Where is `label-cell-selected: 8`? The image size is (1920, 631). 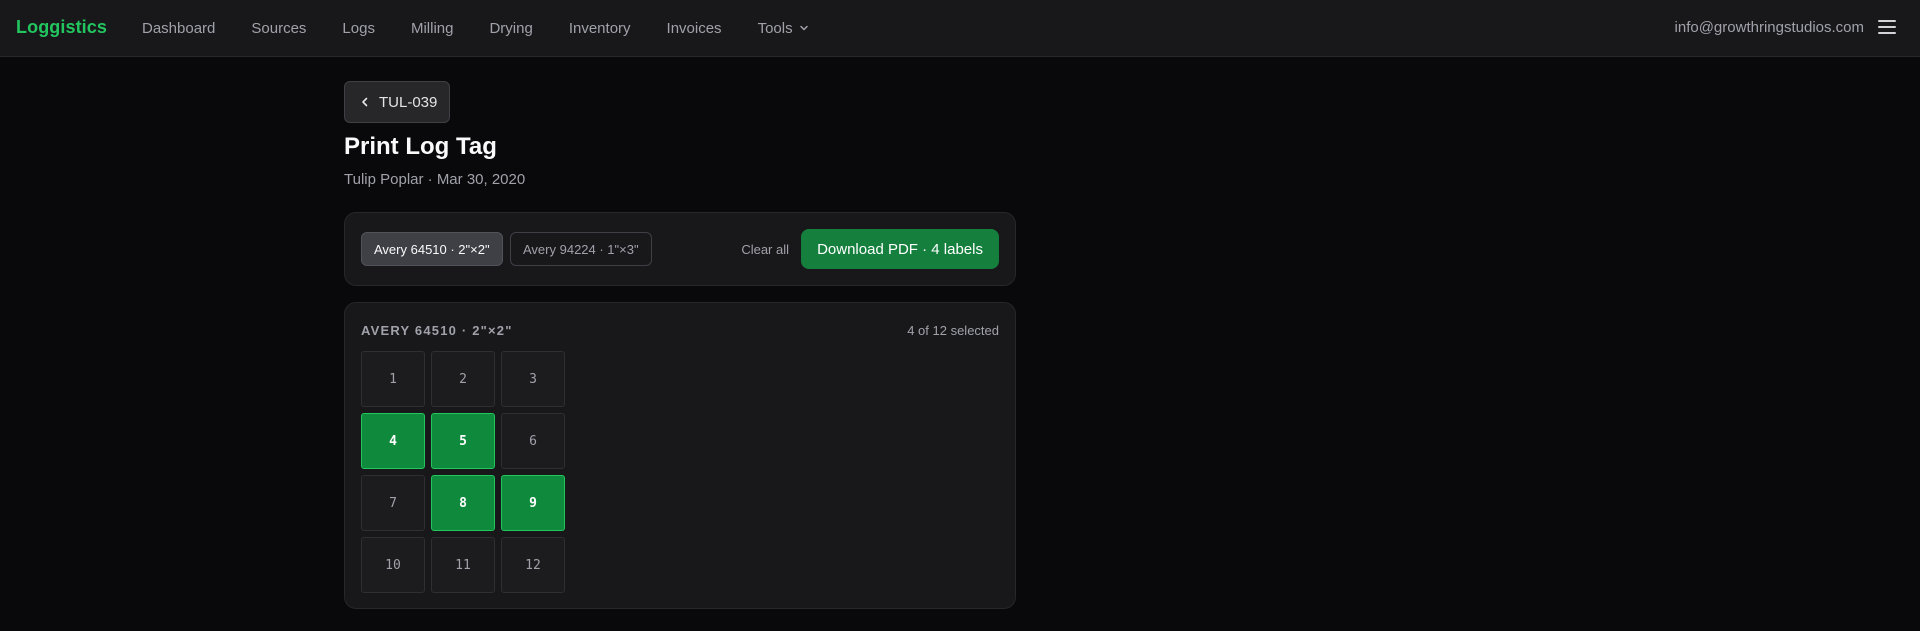 label-cell-selected: 8 is located at coordinates (463, 503).